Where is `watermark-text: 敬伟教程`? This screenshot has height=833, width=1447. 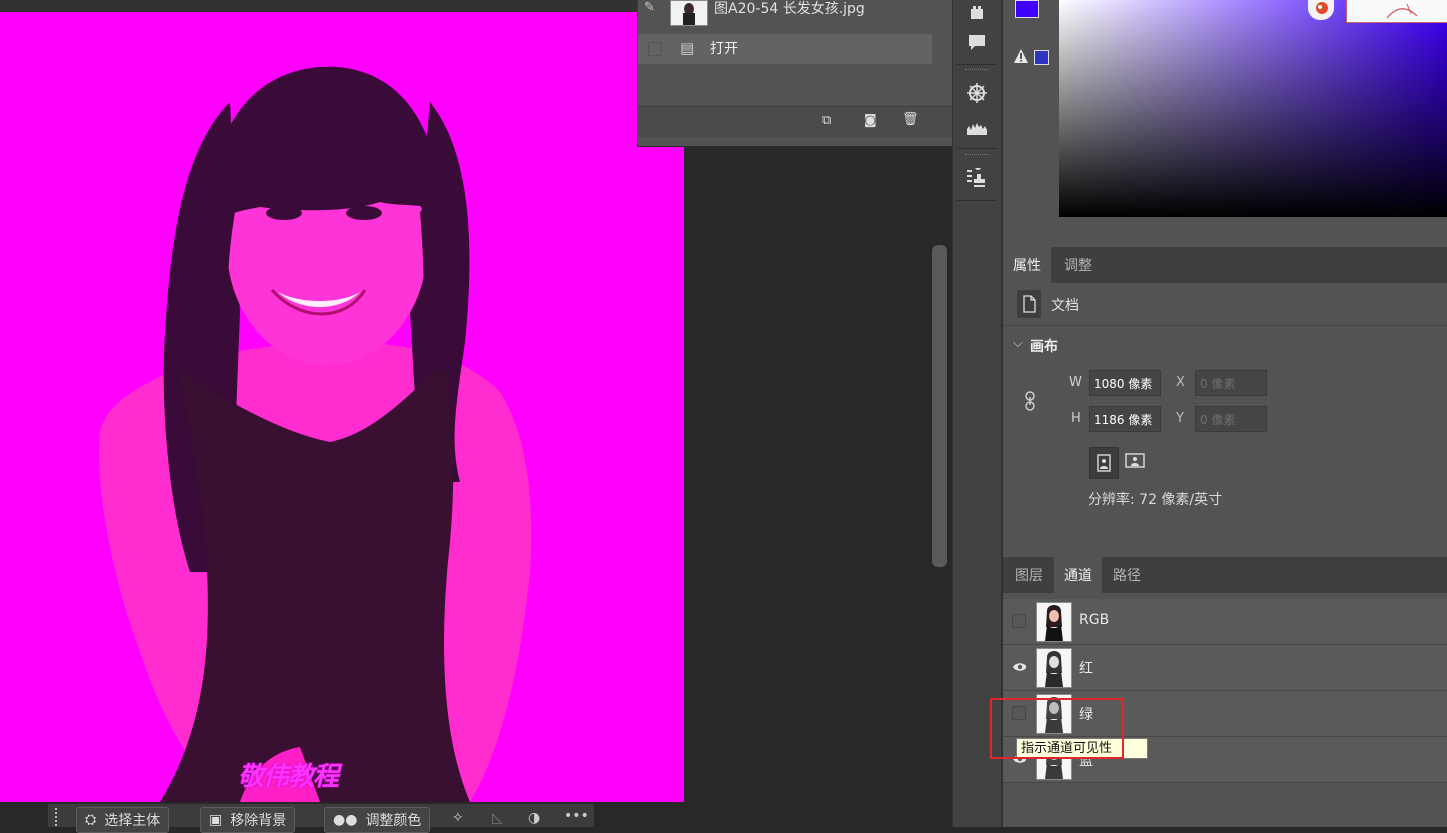
watermark-text: 敬伟教程 is located at coordinates (288, 777).